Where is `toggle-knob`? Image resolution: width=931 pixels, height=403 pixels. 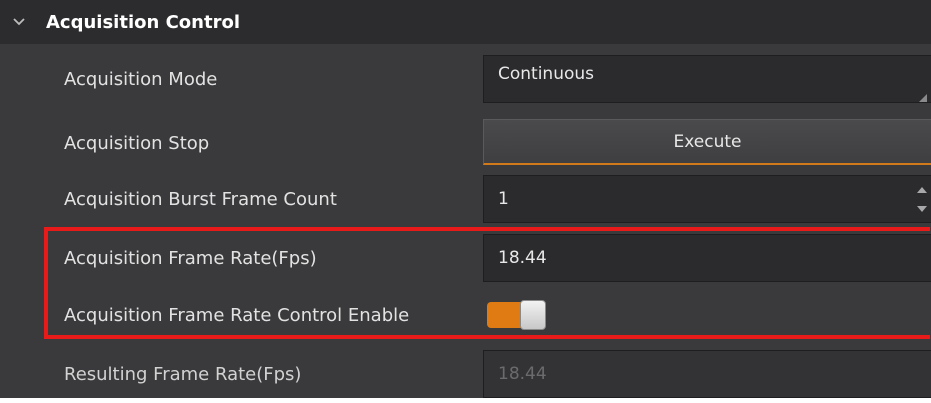
toggle-knob is located at coordinates (533, 315).